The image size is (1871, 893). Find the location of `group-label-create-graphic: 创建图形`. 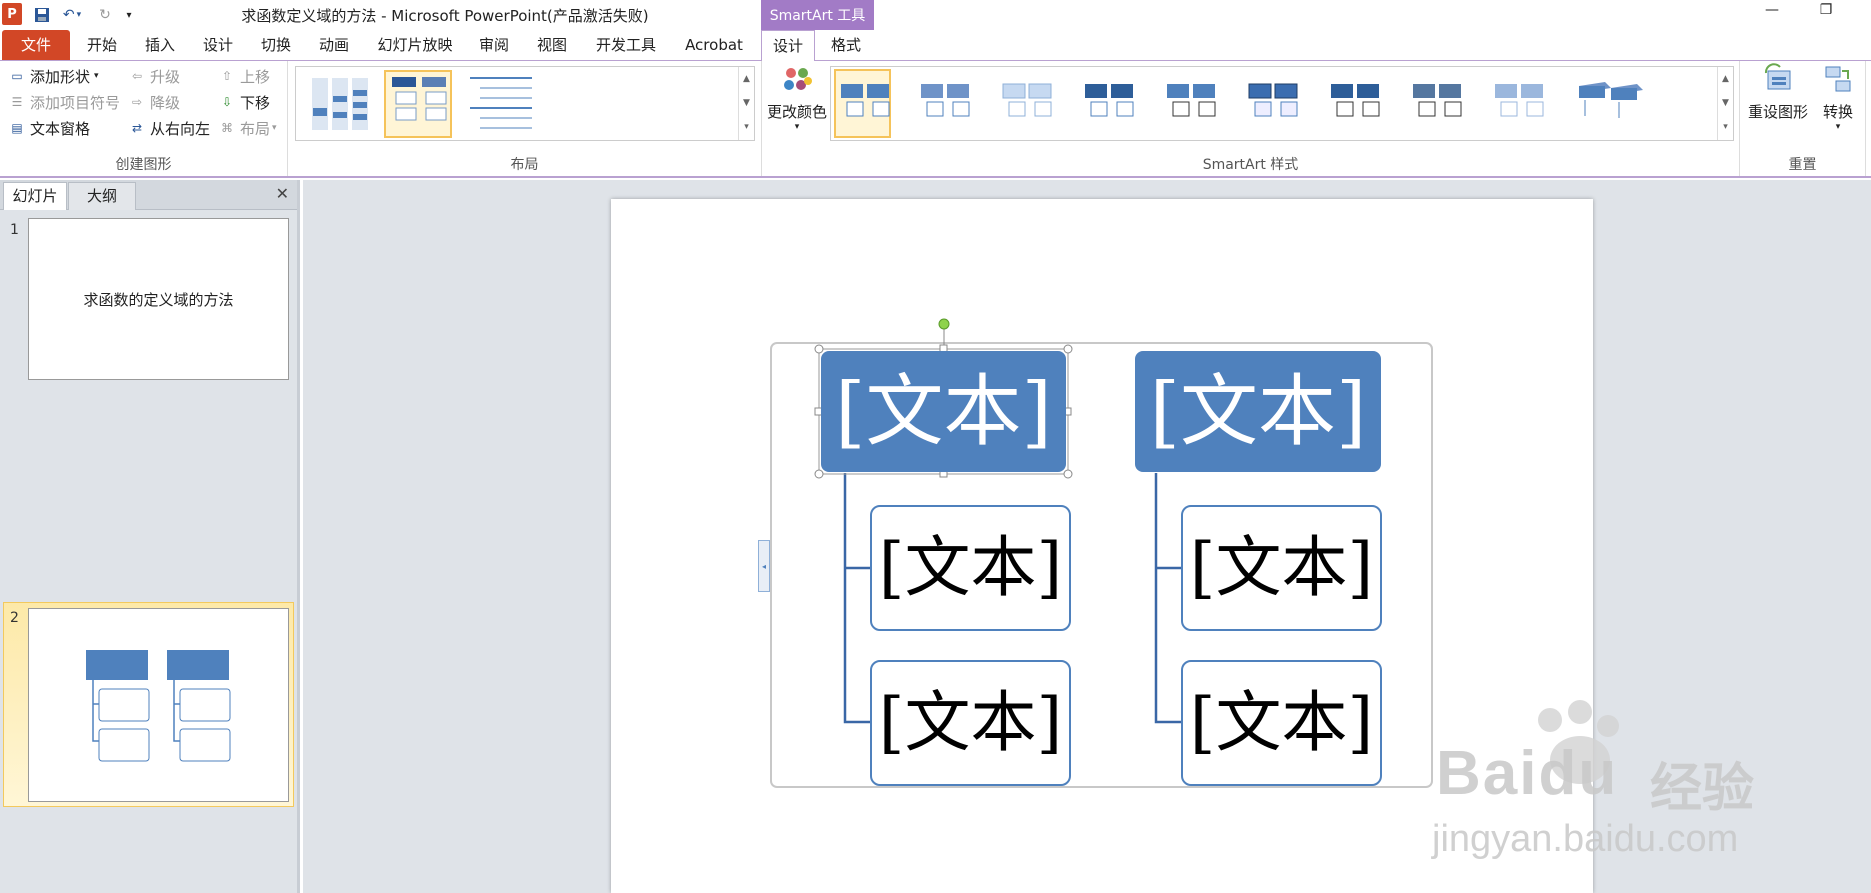

group-label-create-graphic: 创建图形 is located at coordinates (143, 165).